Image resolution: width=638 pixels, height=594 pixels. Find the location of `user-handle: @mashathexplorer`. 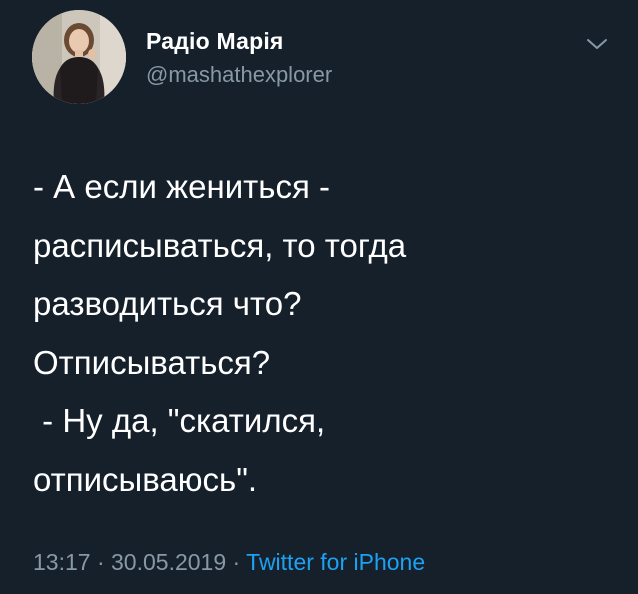

user-handle: @mashathexplorer is located at coordinates (239, 75).